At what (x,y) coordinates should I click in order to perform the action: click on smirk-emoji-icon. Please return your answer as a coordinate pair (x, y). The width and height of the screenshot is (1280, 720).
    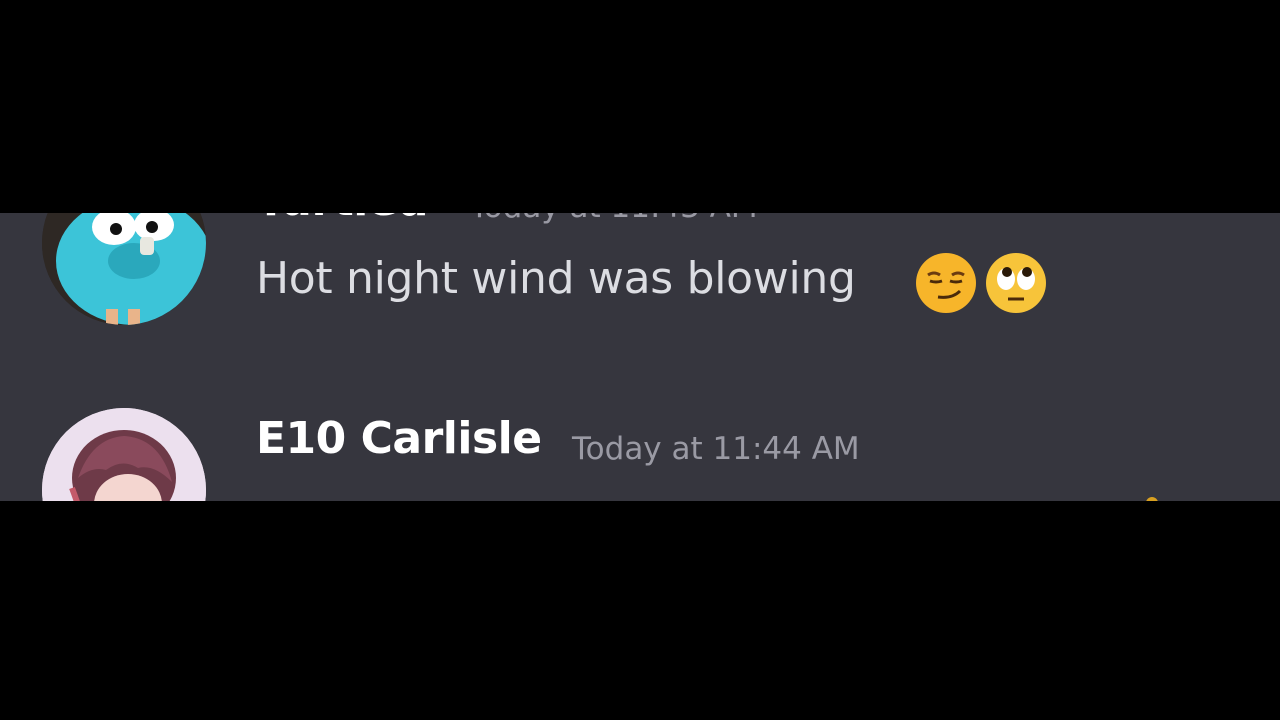
    Looking at the image, I should click on (946, 283).